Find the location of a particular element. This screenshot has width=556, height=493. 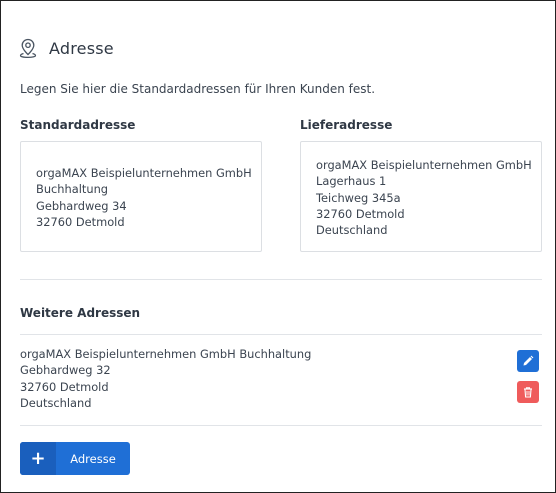

edit-address-button is located at coordinates (528, 361).